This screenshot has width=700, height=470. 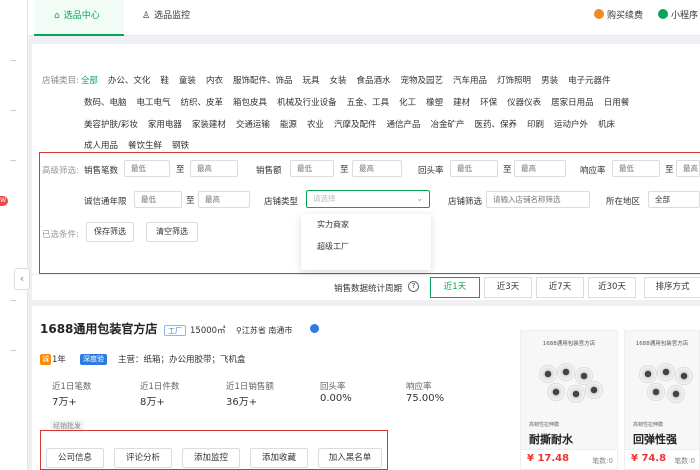 I want to click on period-1d-button: 近1天, so click(x=455, y=287).